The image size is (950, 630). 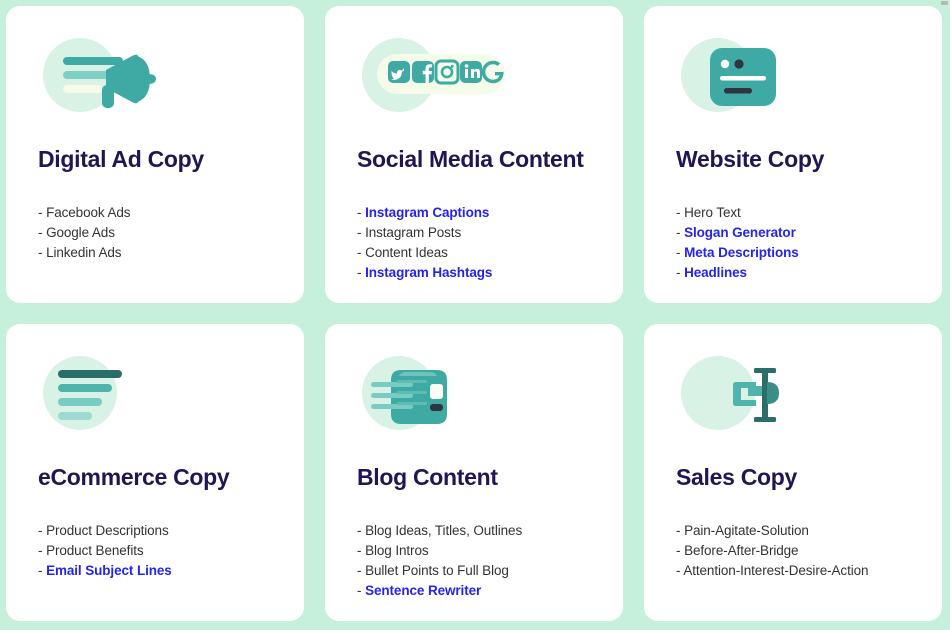 I want to click on card-title: Social Media Content, so click(x=470, y=159).